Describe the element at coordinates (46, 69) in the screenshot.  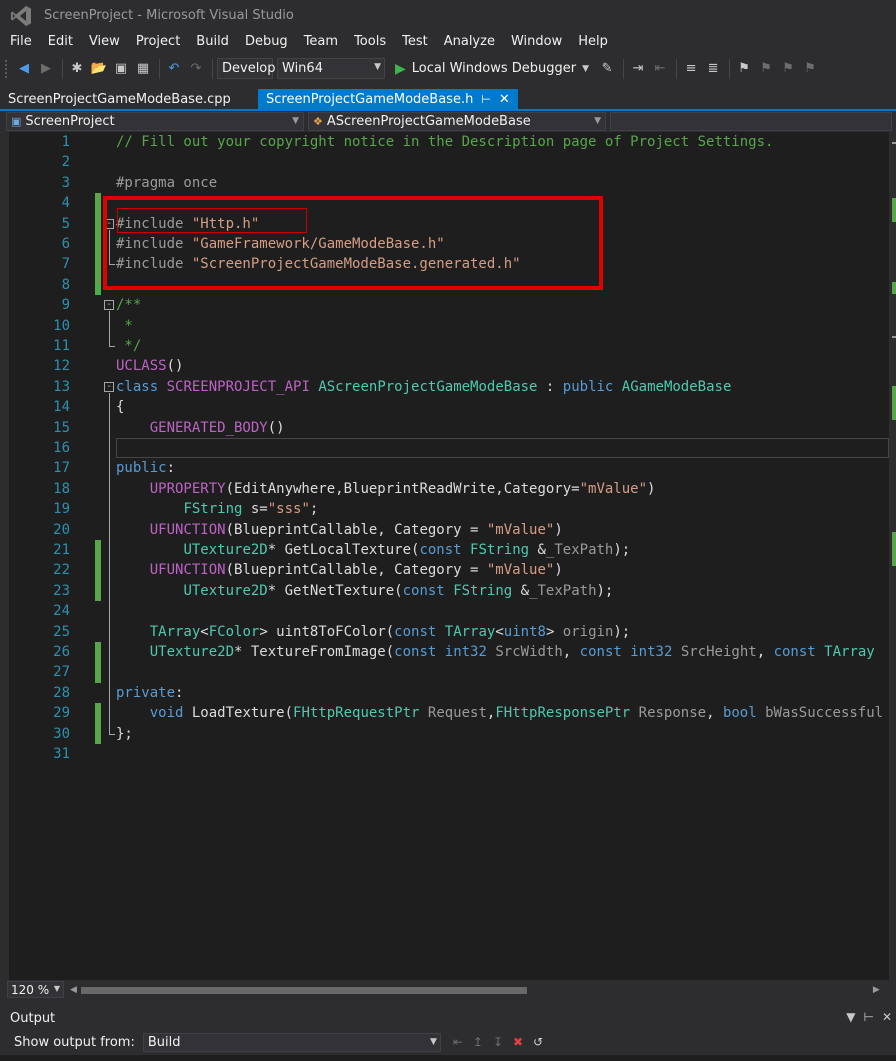
I see `navigate-forward-icon: ▶` at that location.